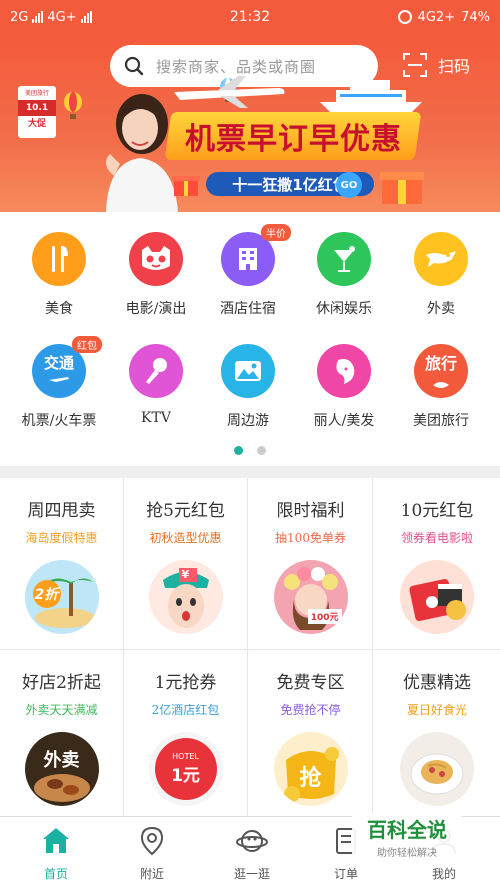 This screenshot has height=888, width=500. What do you see at coordinates (437, 683) in the screenshot?
I see `promo-title: 优惠精选` at bounding box center [437, 683].